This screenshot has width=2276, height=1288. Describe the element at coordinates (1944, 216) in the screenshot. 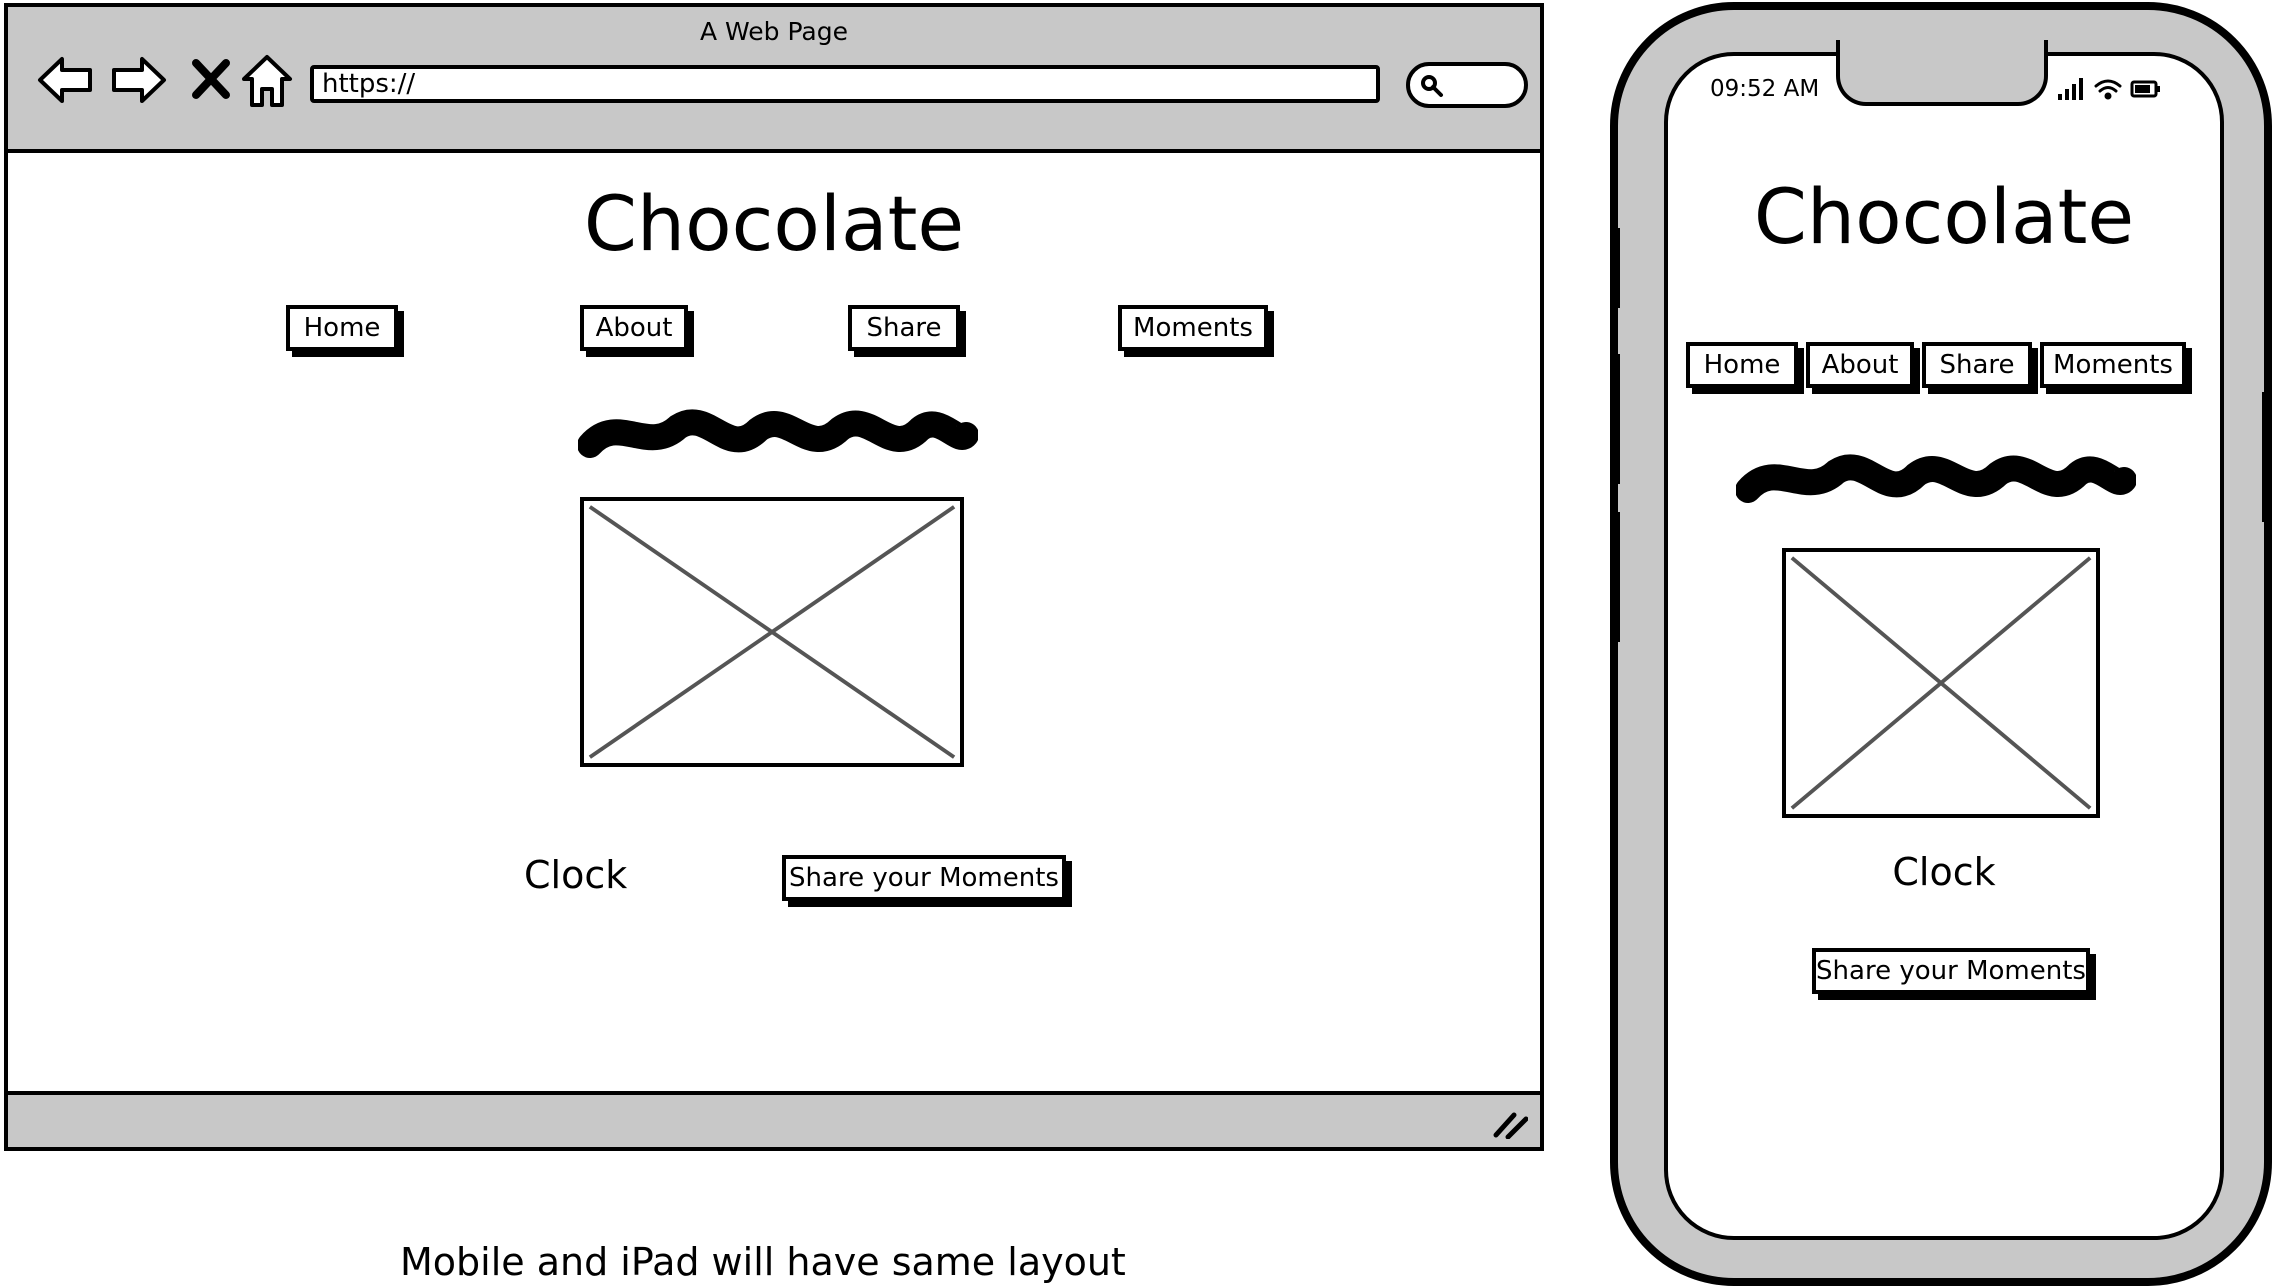

I see `mobile-page-title: Chocolate` at that location.